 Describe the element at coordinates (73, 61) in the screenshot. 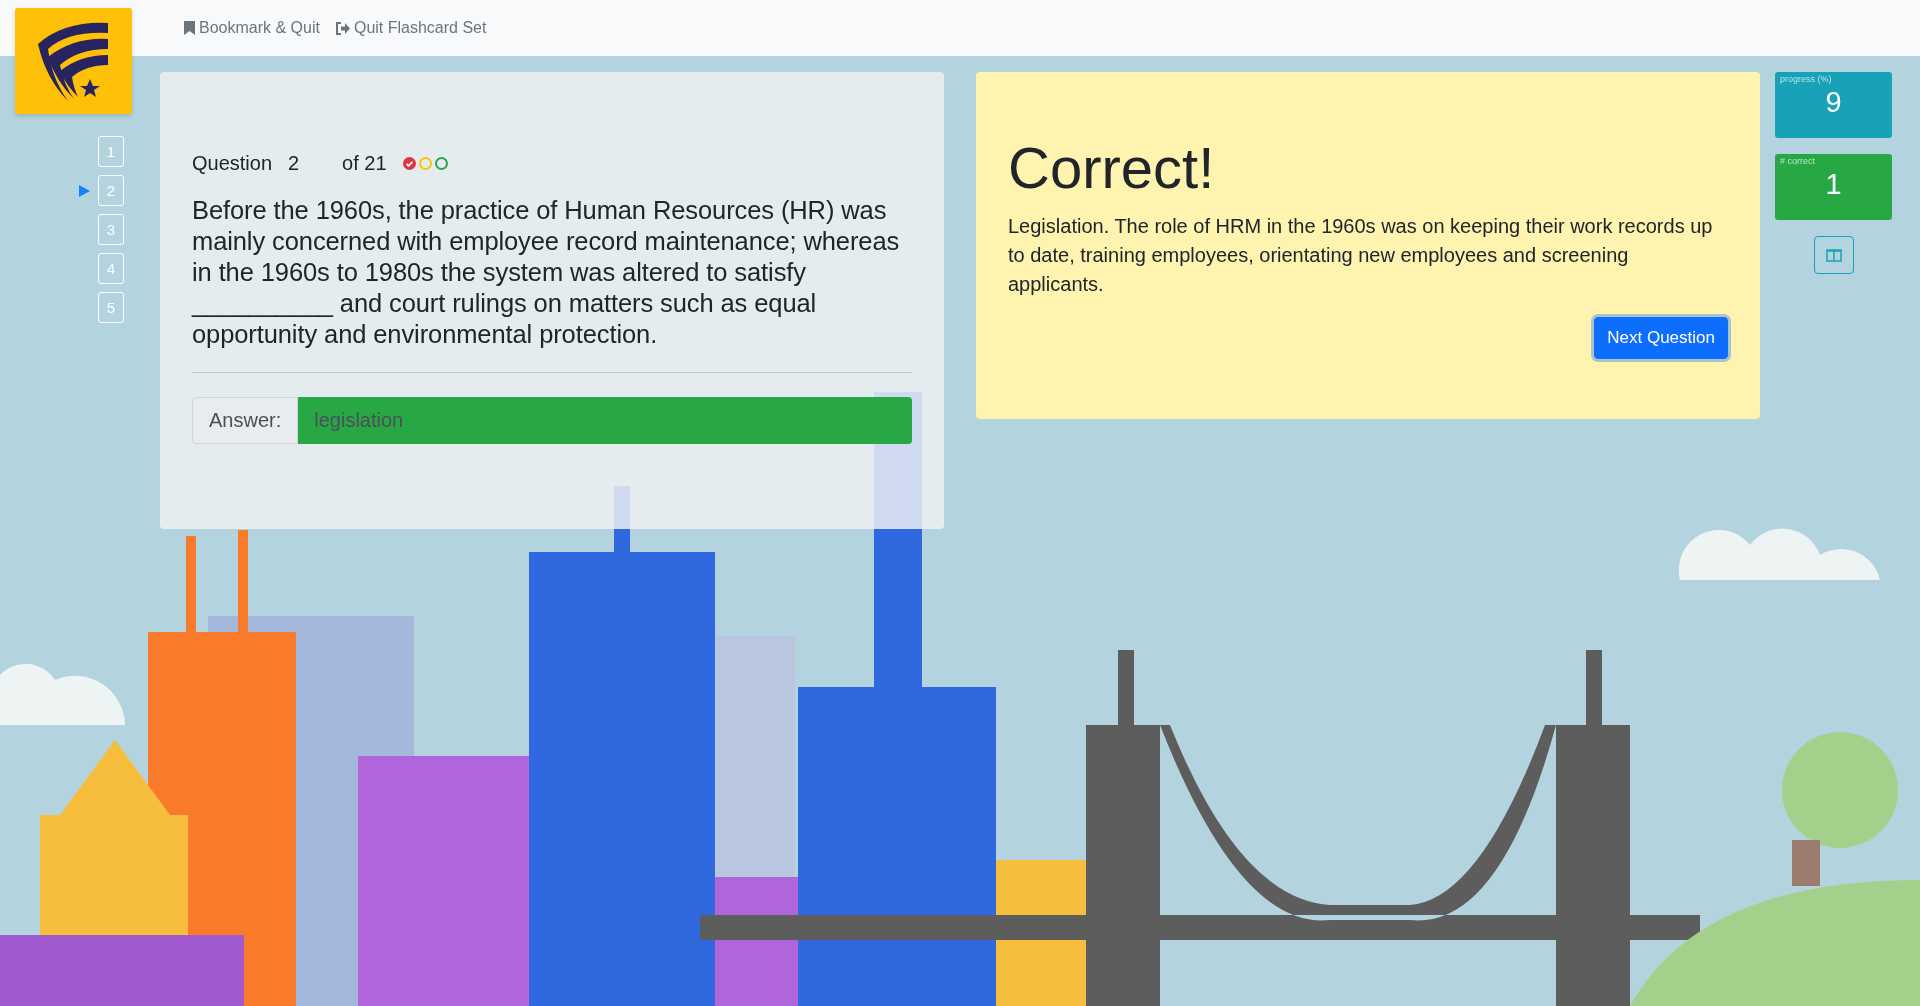

I see `logo` at that location.